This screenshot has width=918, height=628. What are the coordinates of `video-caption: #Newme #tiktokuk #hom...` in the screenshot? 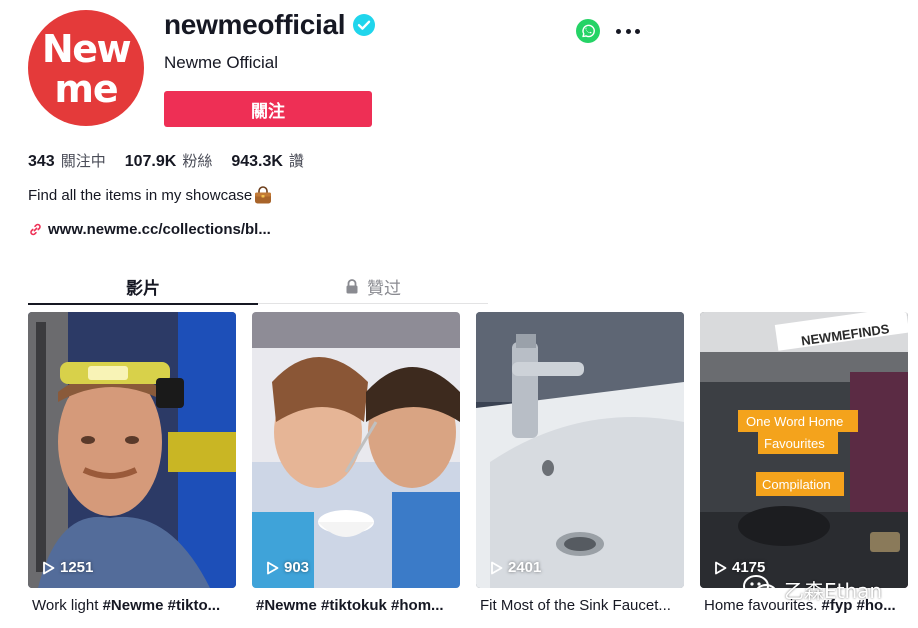 It's located at (356, 605).